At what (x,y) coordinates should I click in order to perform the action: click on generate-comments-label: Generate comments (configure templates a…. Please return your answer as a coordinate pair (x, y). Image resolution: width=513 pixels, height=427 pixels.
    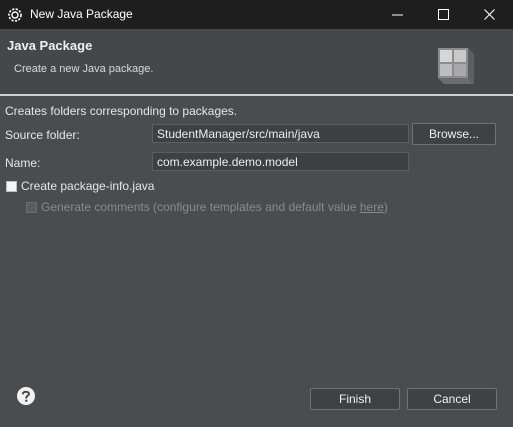
    Looking at the image, I should click on (214, 207).